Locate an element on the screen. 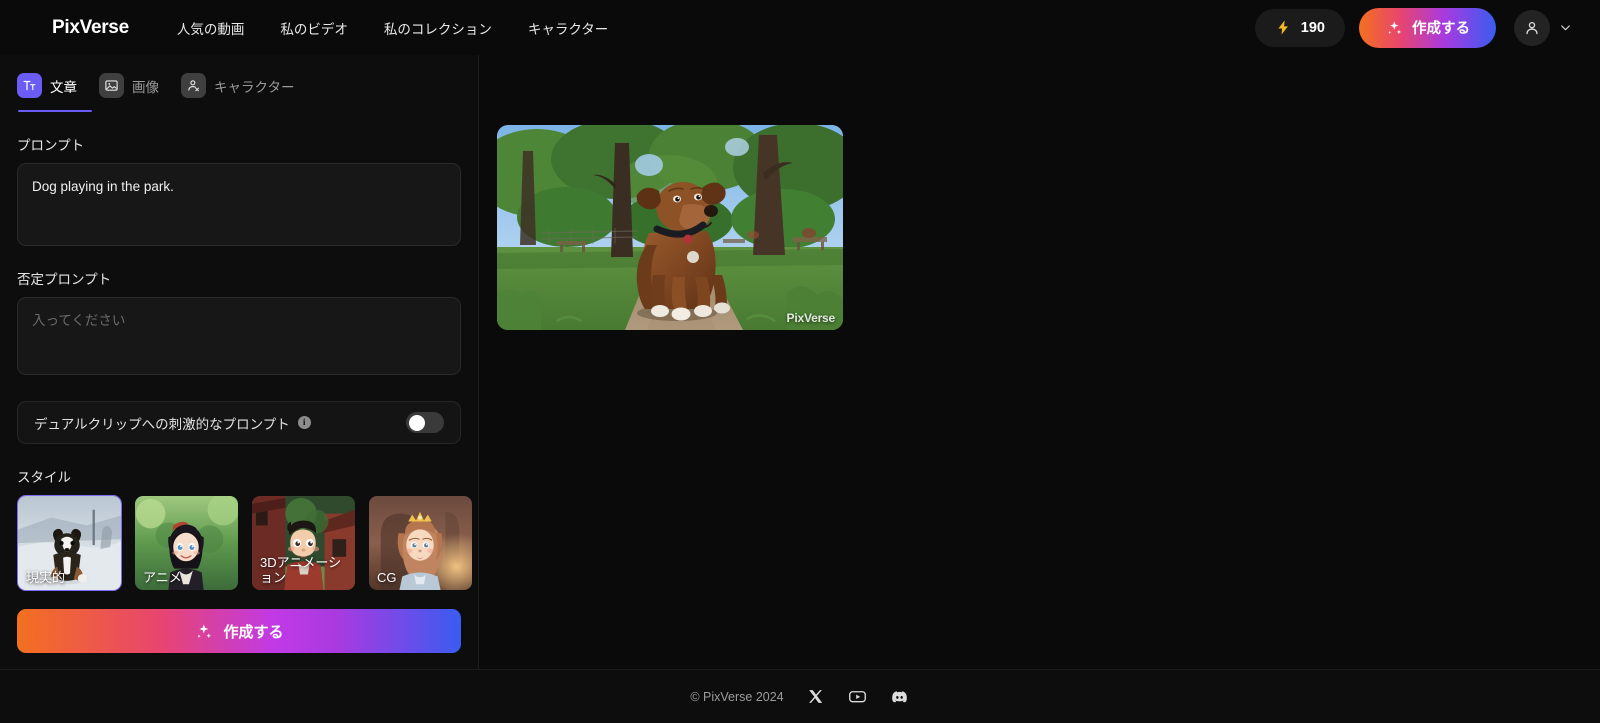  result-video-card: PixVerse is located at coordinates (670, 227).